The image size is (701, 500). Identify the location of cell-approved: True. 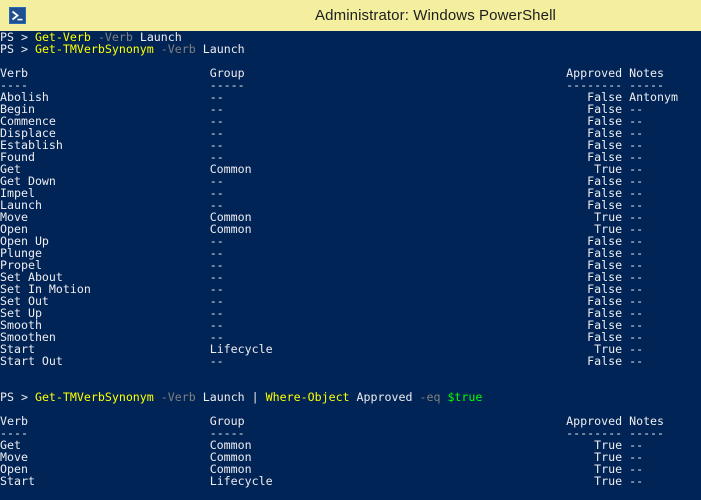
(608, 481).